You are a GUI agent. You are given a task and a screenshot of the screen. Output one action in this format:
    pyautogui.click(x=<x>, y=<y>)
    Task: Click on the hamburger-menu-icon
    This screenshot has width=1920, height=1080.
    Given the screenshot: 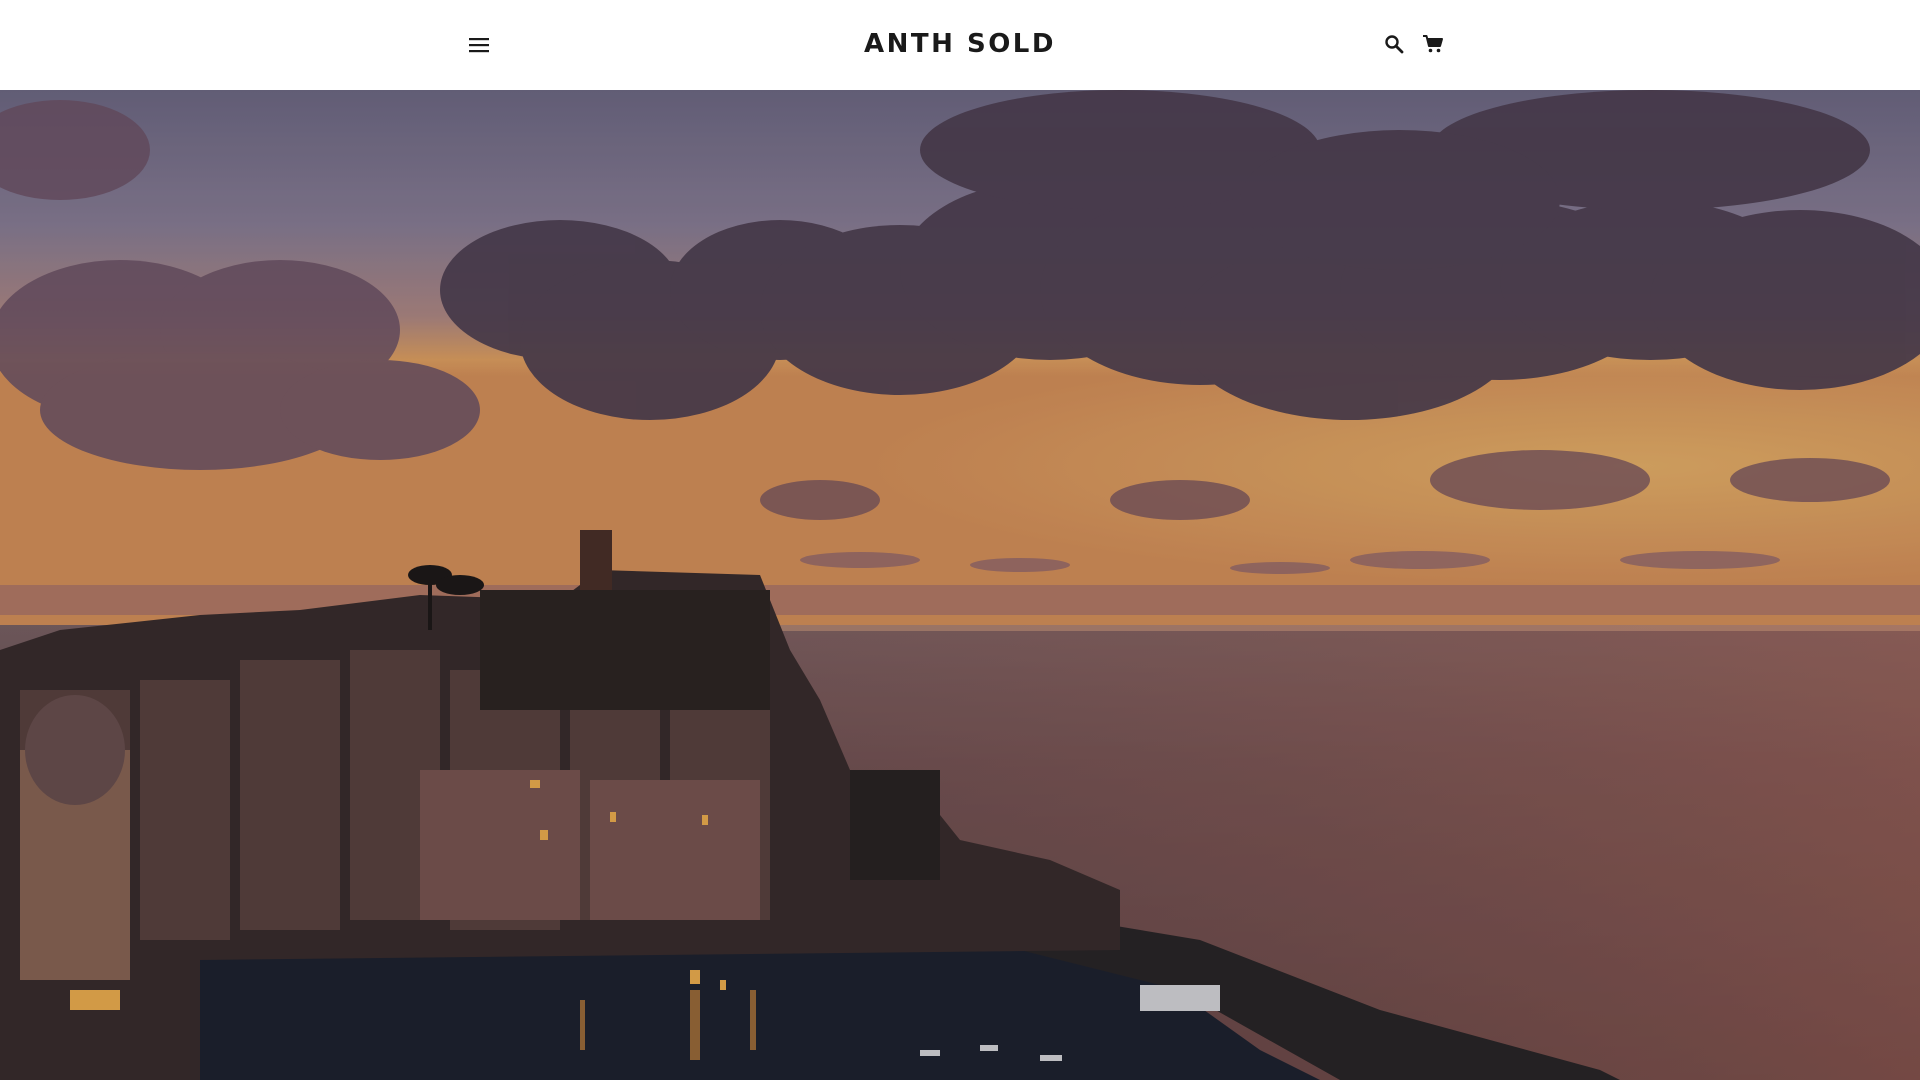 What is the action you would take?
    pyautogui.click(x=479, y=45)
    